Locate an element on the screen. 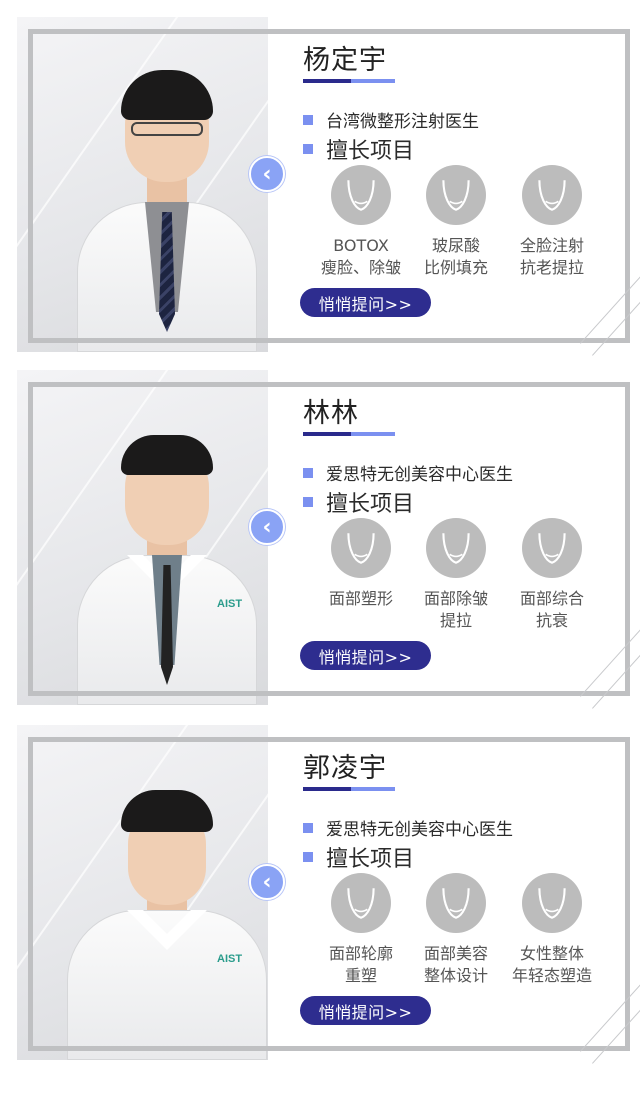  skills-list: 面部塑形 面部除皱 提拉 面部综合 抗衰 is located at coordinates (463, 578).